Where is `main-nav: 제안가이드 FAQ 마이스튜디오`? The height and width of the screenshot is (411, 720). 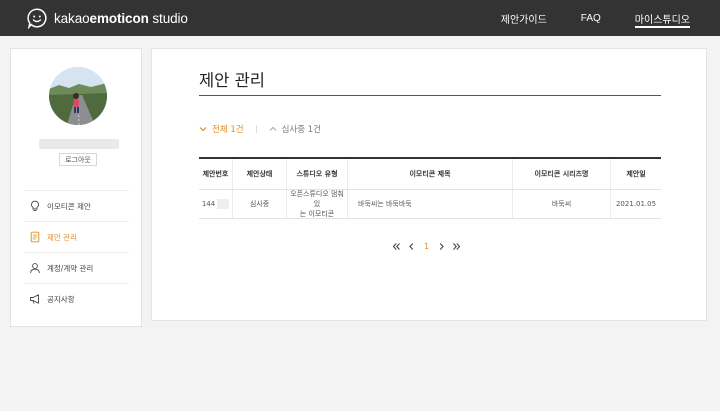
main-nav: 제안가이드 FAQ 마이스튜디오 is located at coordinates (579, 18).